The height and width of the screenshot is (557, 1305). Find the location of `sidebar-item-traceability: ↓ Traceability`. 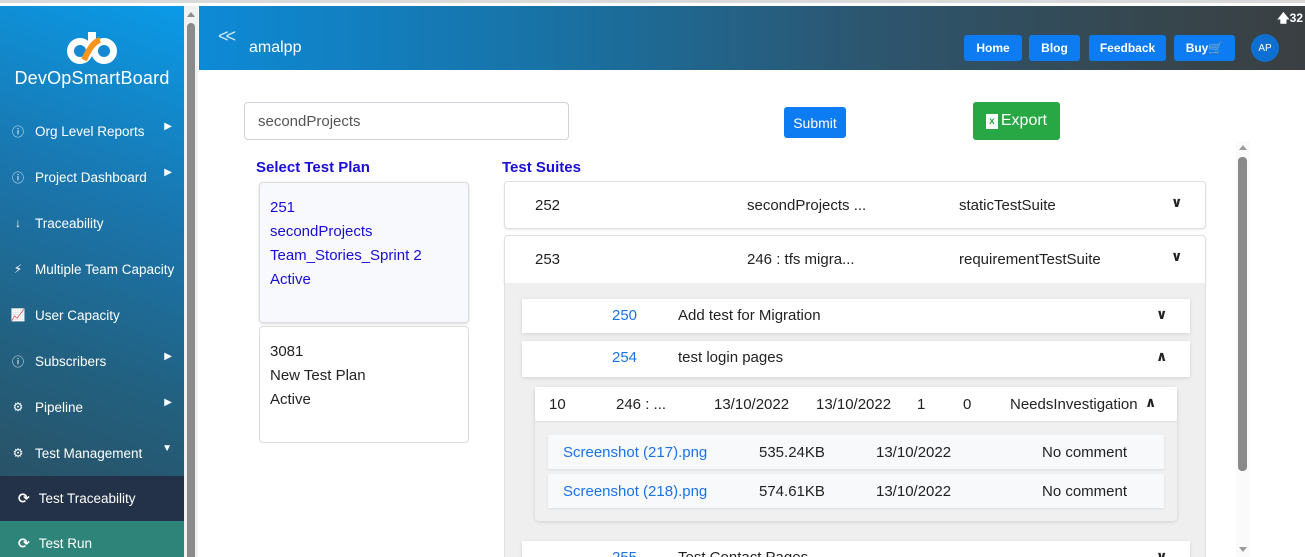

sidebar-item-traceability: ↓ Traceability is located at coordinates (92, 223).